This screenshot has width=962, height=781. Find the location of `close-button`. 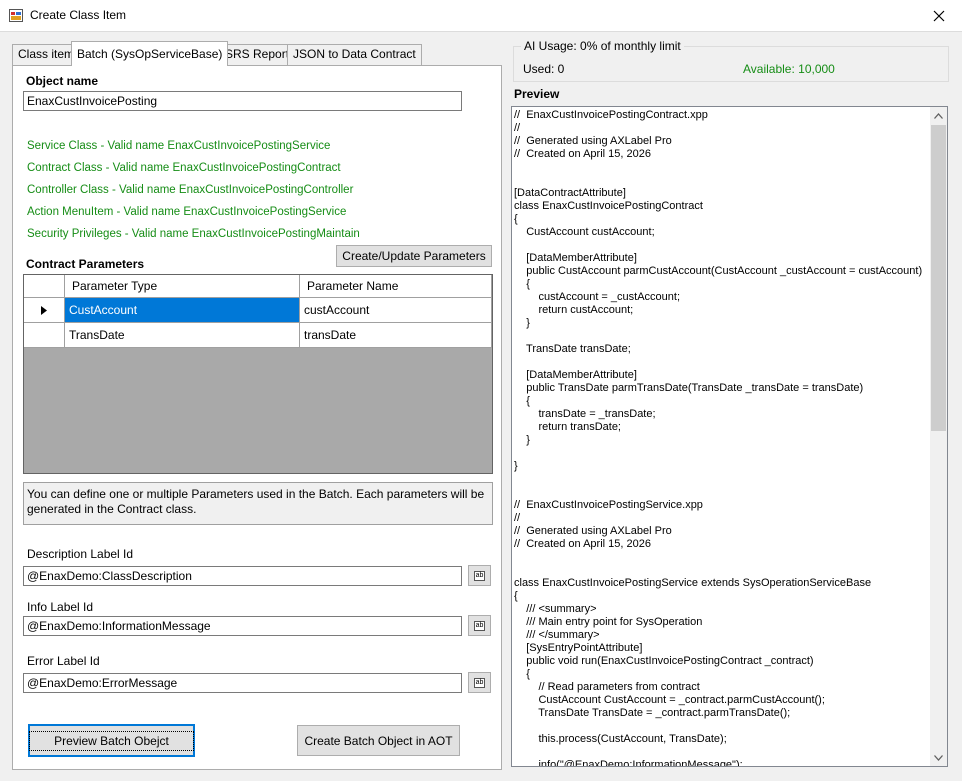

close-button is located at coordinates (939, 15).